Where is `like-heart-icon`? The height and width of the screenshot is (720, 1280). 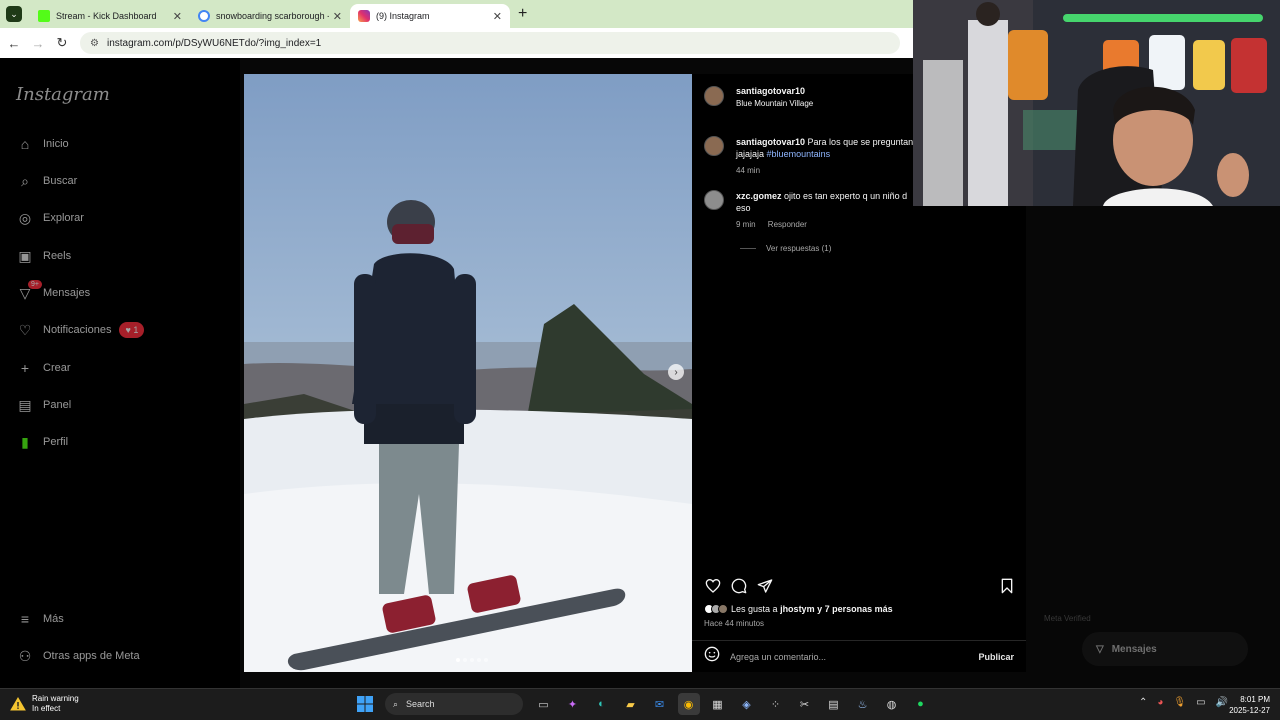
like-heart-icon is located at coordinates (713, 586).